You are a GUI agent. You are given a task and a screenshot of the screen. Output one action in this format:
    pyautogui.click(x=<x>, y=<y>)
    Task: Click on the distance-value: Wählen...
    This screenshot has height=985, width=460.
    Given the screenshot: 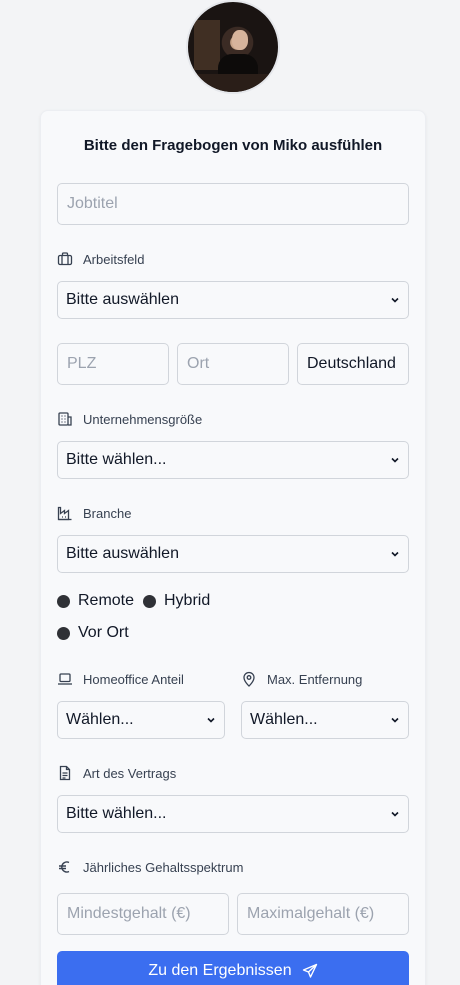 What is the action you would take?
    pyautogui.click(x=284, y=719)
    